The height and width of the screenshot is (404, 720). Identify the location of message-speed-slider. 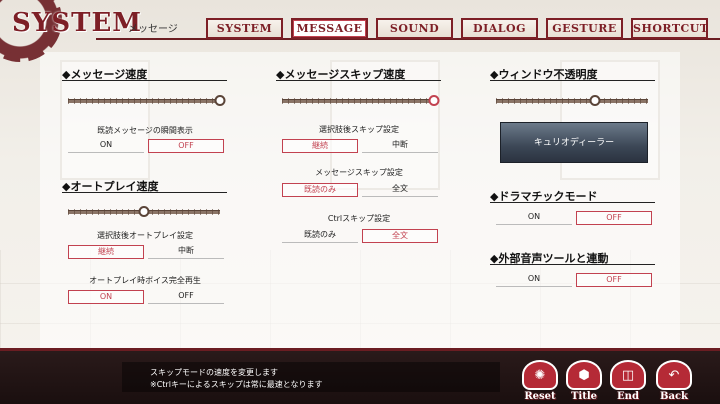
(147, 100).